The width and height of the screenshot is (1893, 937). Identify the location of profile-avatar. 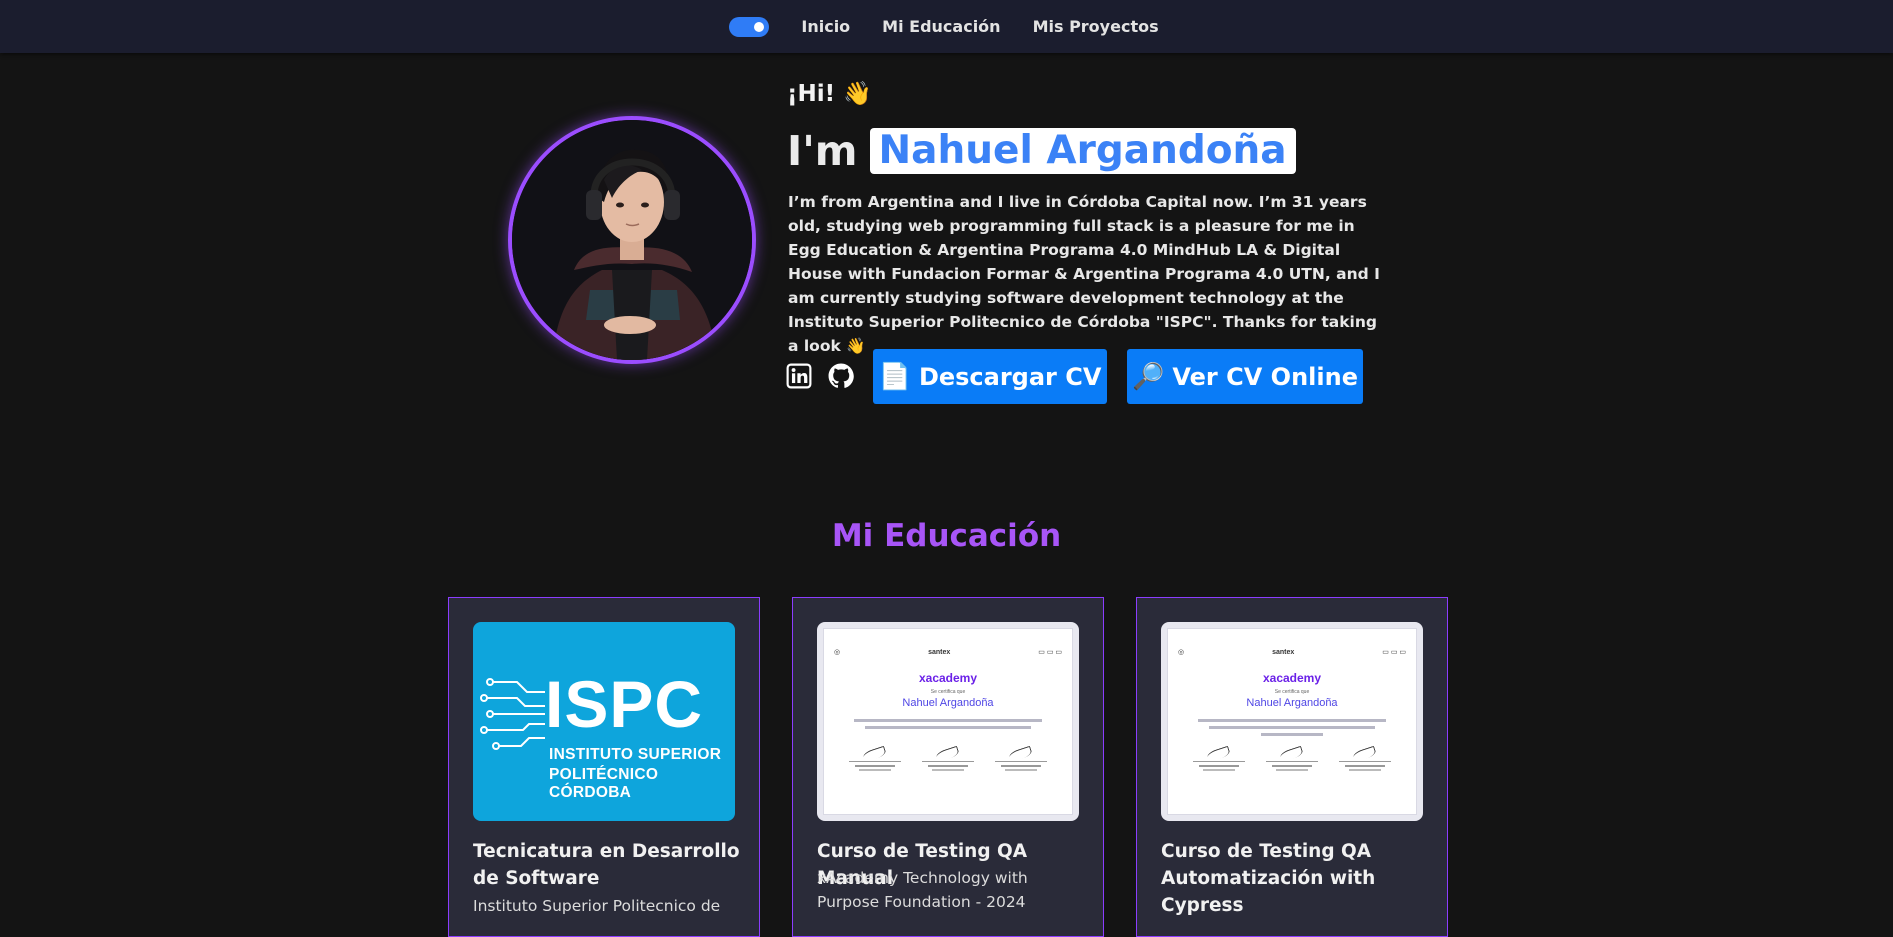
(632, 240).